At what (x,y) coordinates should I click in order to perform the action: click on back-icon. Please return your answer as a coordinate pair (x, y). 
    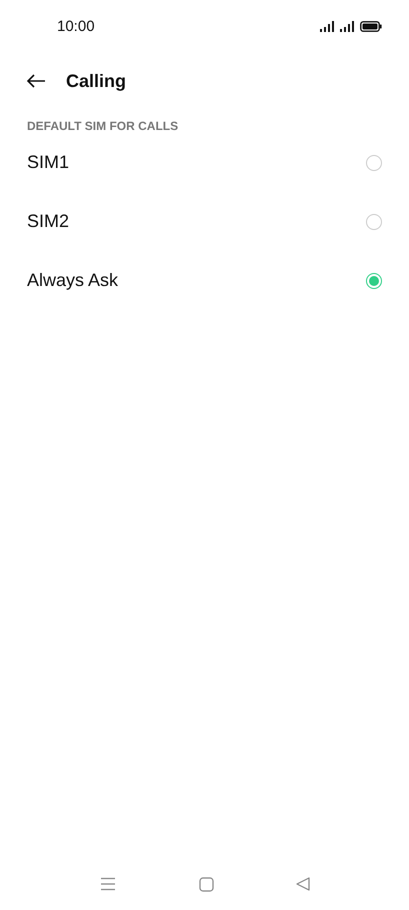
    Looking at the image, I should click on (303, 884).